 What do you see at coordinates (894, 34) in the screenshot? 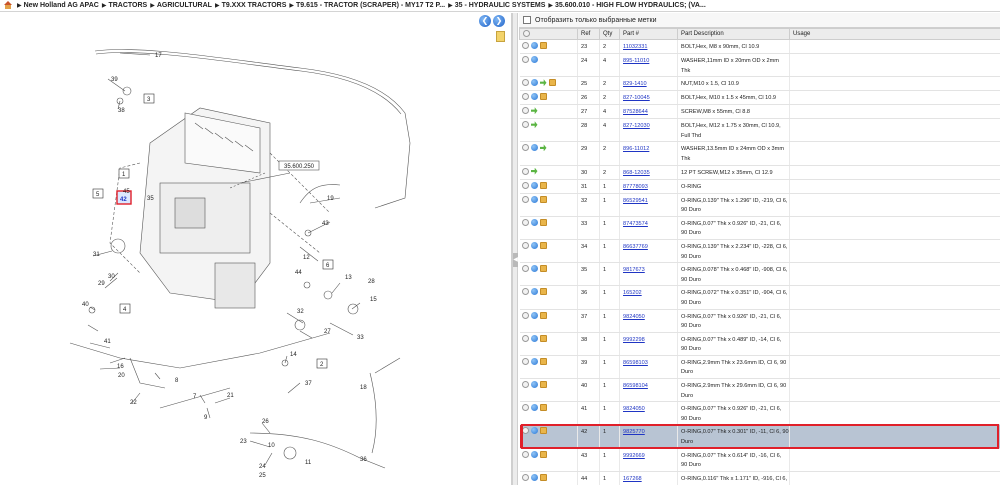
I see `header-usage: Usage` at bounding box center [894, 34].